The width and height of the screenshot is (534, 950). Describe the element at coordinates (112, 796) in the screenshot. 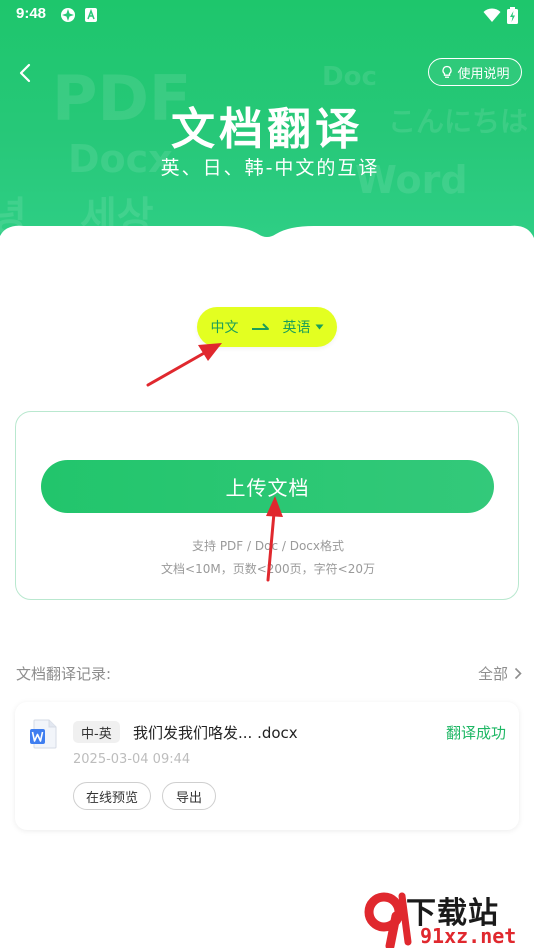

I see `preview-online-button: 在线预览` at that location.